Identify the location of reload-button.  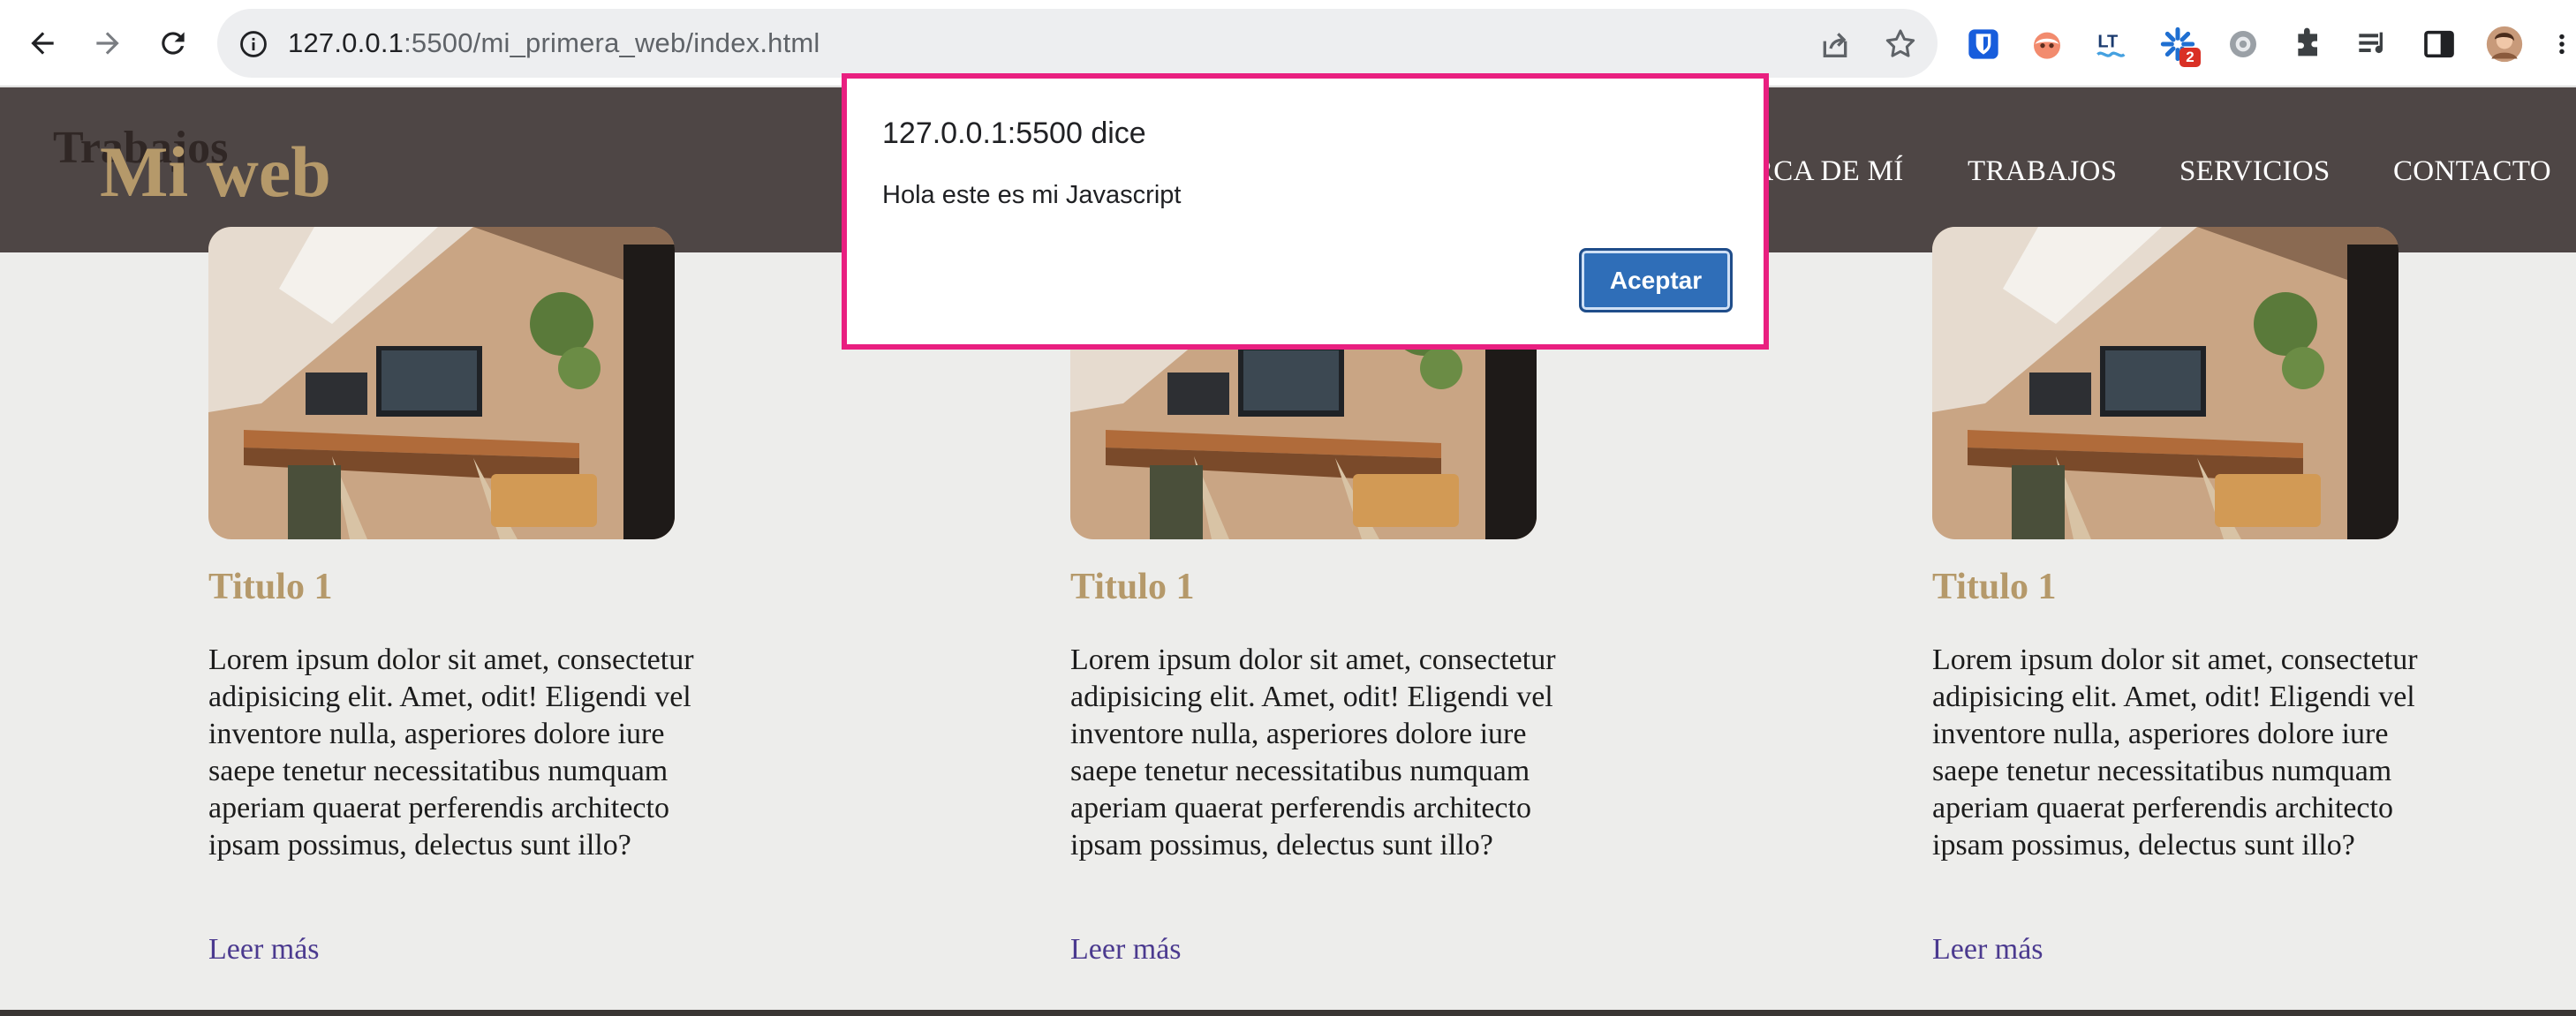
(173, 43).